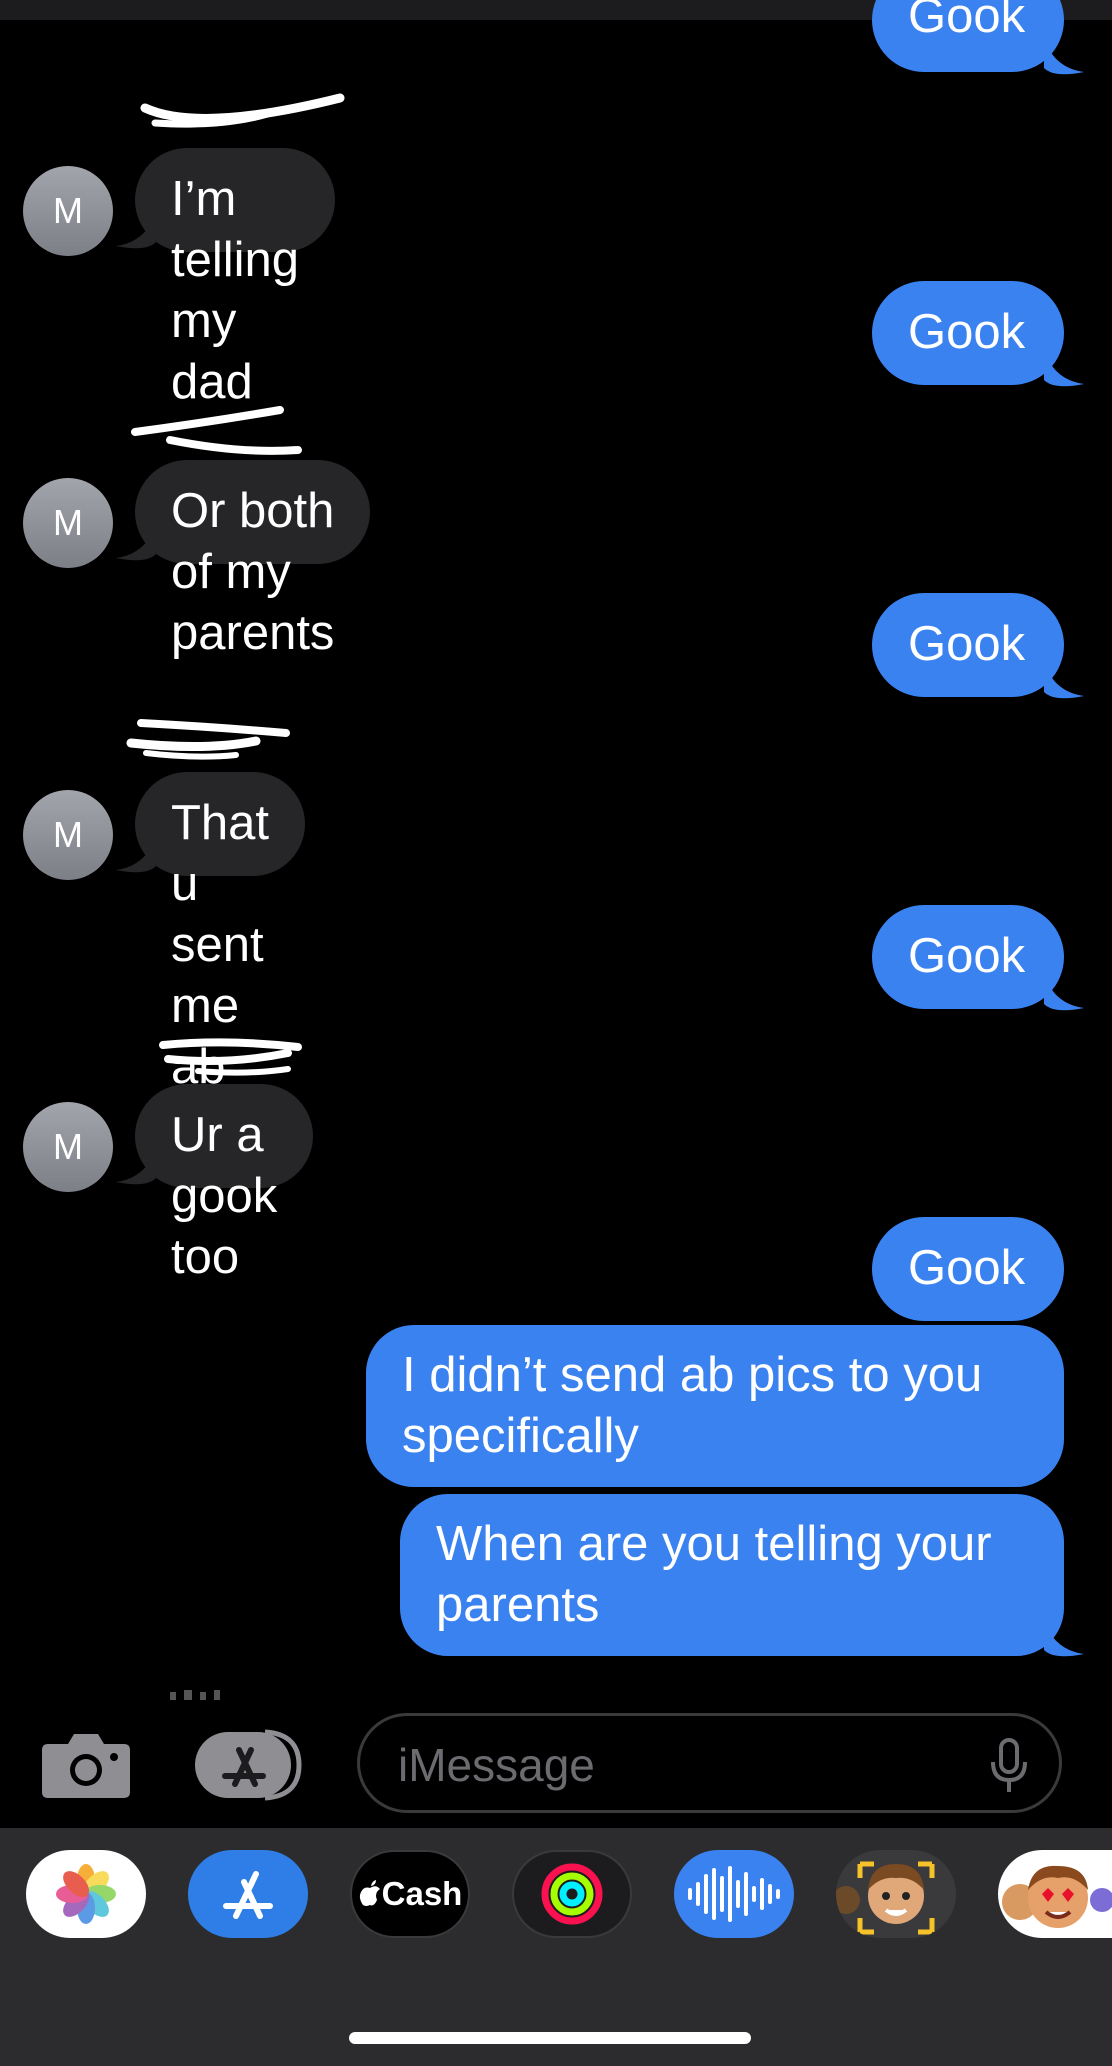  Describe the element at coordinates (678, 1765) in the screenshot. I see `imessage-input` at that location.